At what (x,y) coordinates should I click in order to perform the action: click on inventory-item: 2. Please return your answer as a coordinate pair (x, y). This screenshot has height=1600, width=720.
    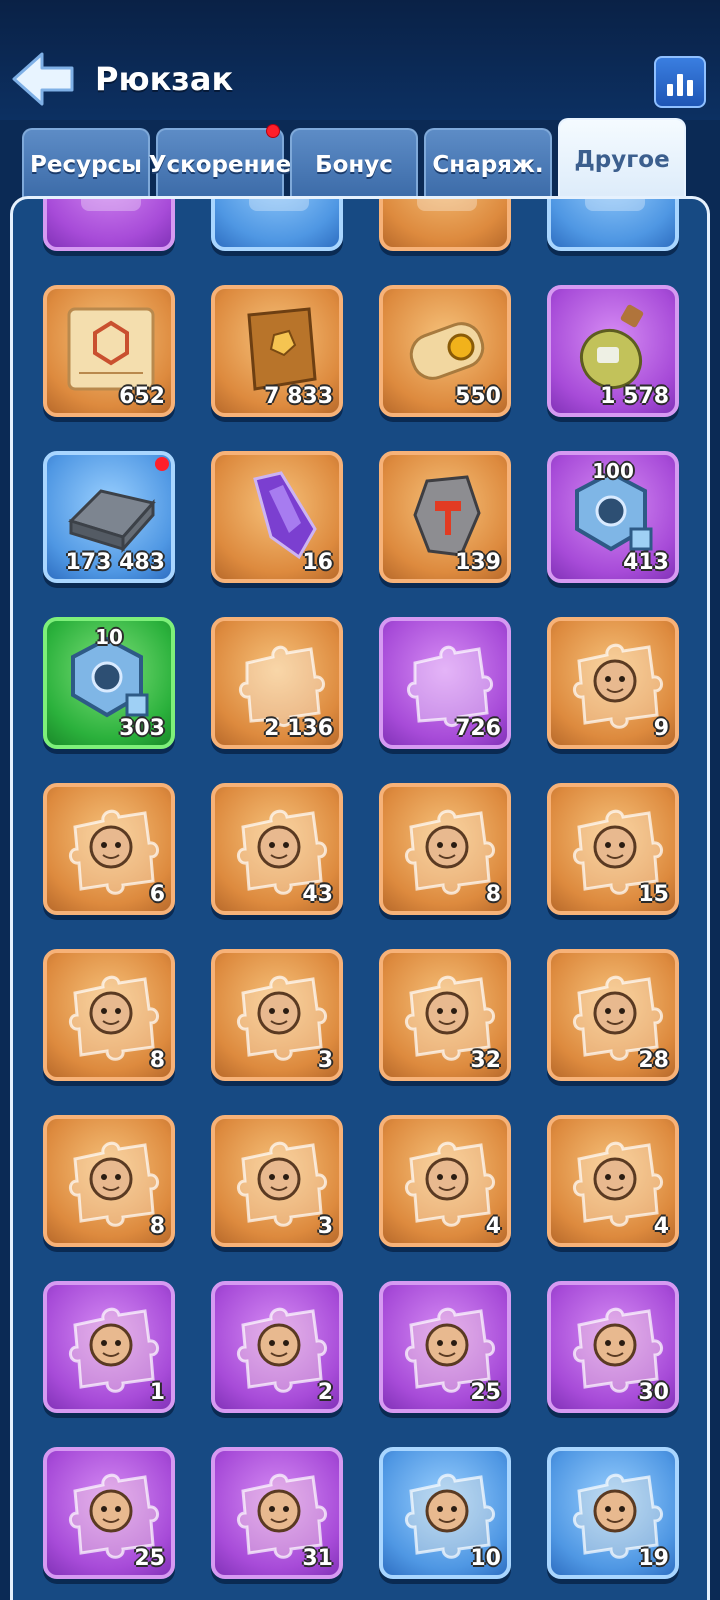
    Looking at the image, I should click on (277, 1347).